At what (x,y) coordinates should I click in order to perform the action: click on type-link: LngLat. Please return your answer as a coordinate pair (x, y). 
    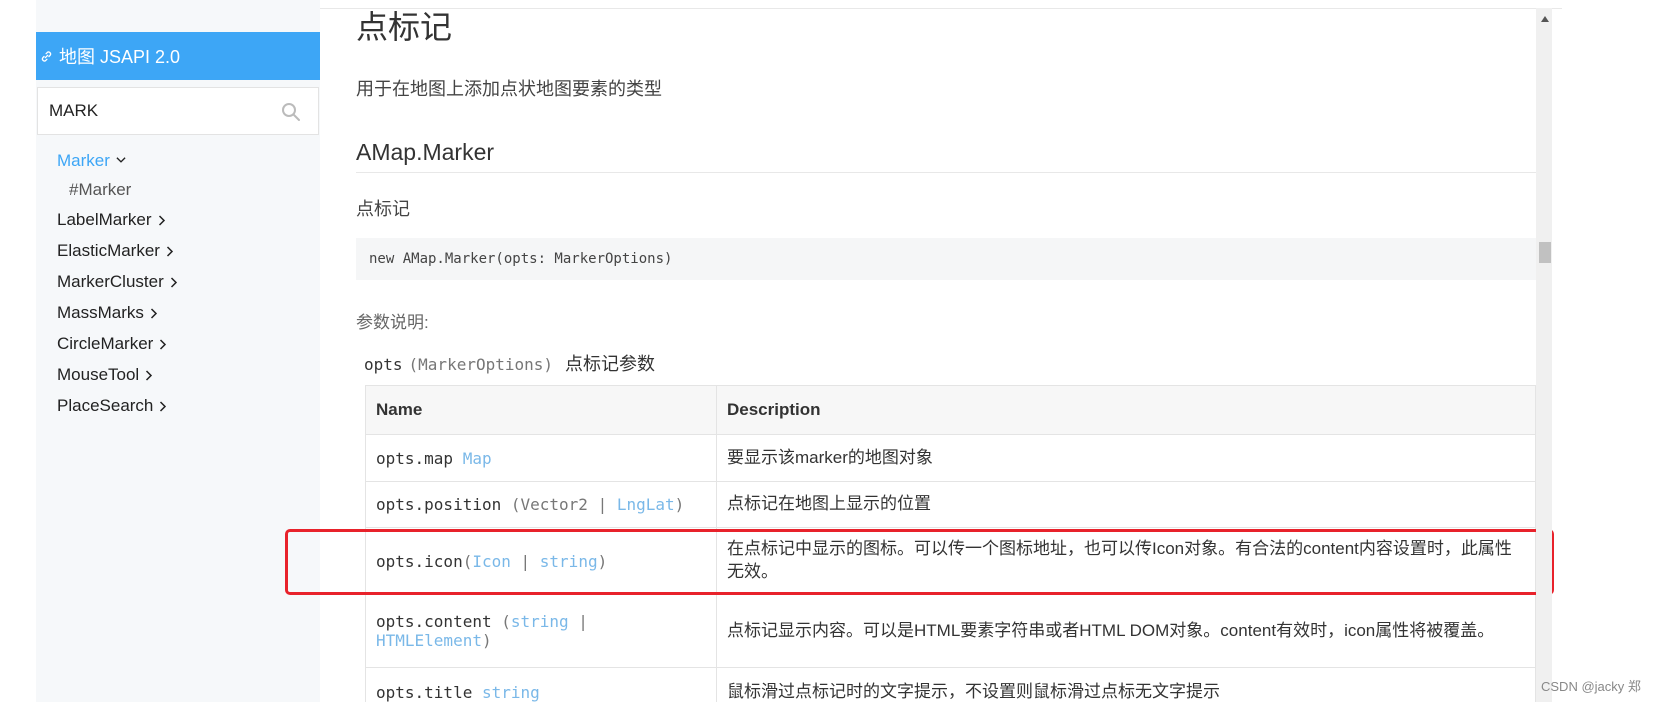
    Looking at the image, I should click on (646, 504).